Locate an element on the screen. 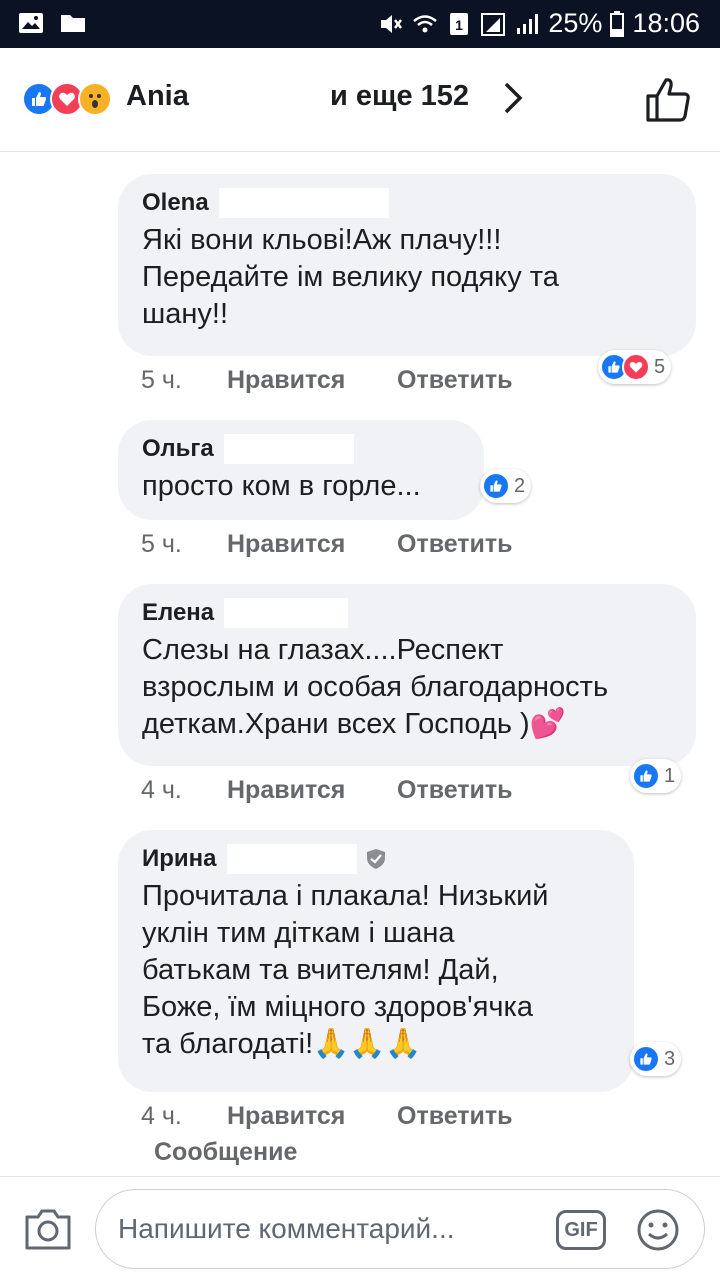 The height and width of the screenshot is (1280, 720). clock: 18:06 is located at coordinates (666, 23).